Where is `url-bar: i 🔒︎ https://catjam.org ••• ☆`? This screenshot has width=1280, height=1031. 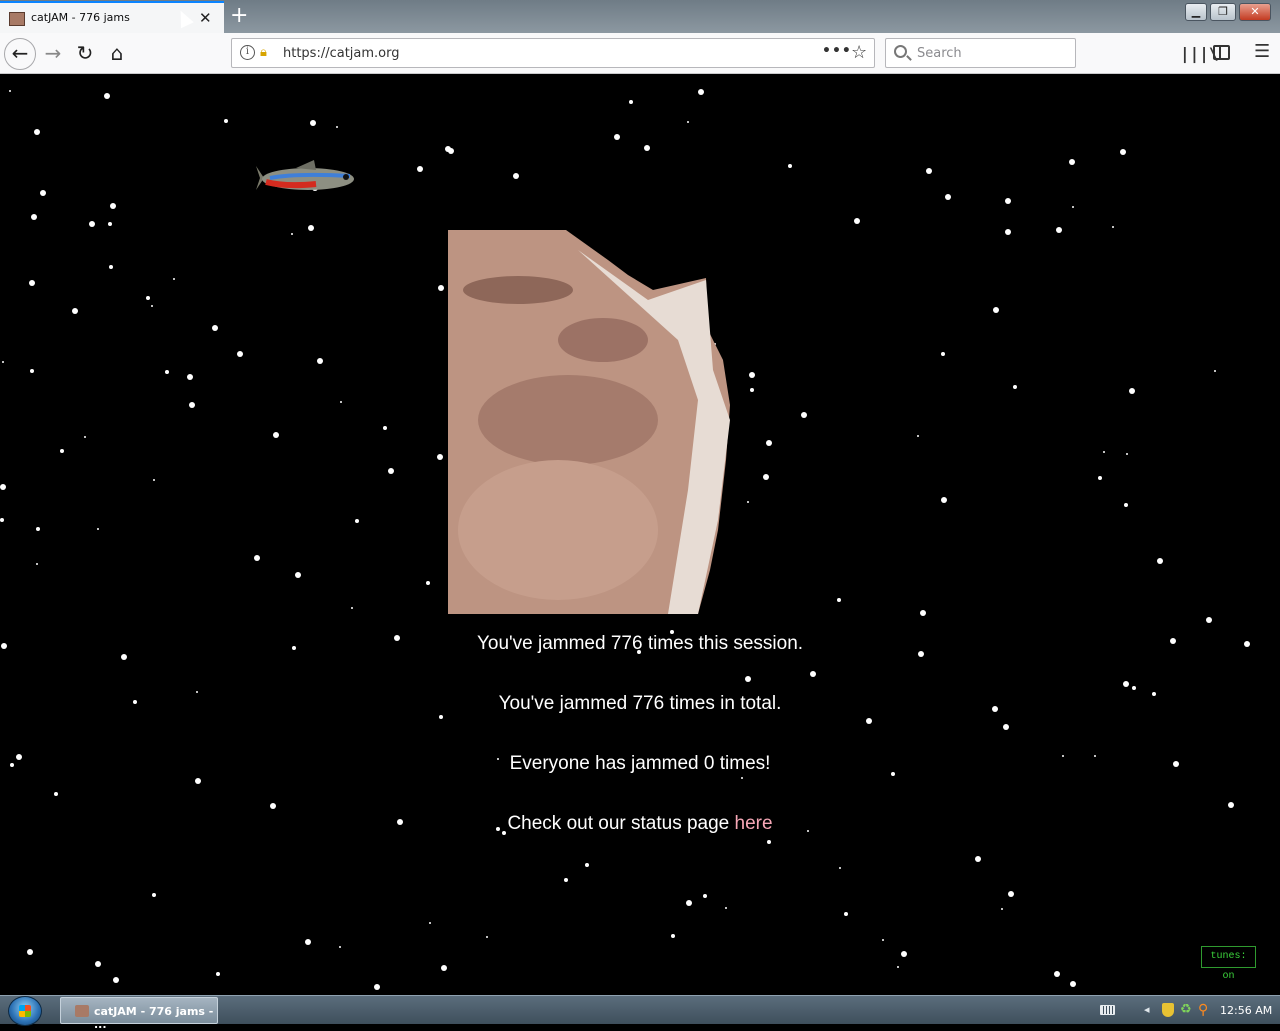
url-bar: i 🔒︎ https://catjam.org ••• ☆ is located at coordinates (553, 53).